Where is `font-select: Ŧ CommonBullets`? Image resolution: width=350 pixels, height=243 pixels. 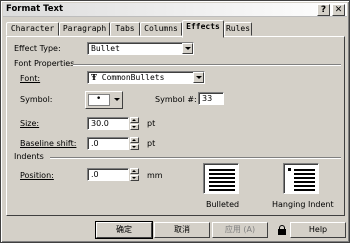
font-select: Ŧ CommonBullets is located at coordinates (146, 77).